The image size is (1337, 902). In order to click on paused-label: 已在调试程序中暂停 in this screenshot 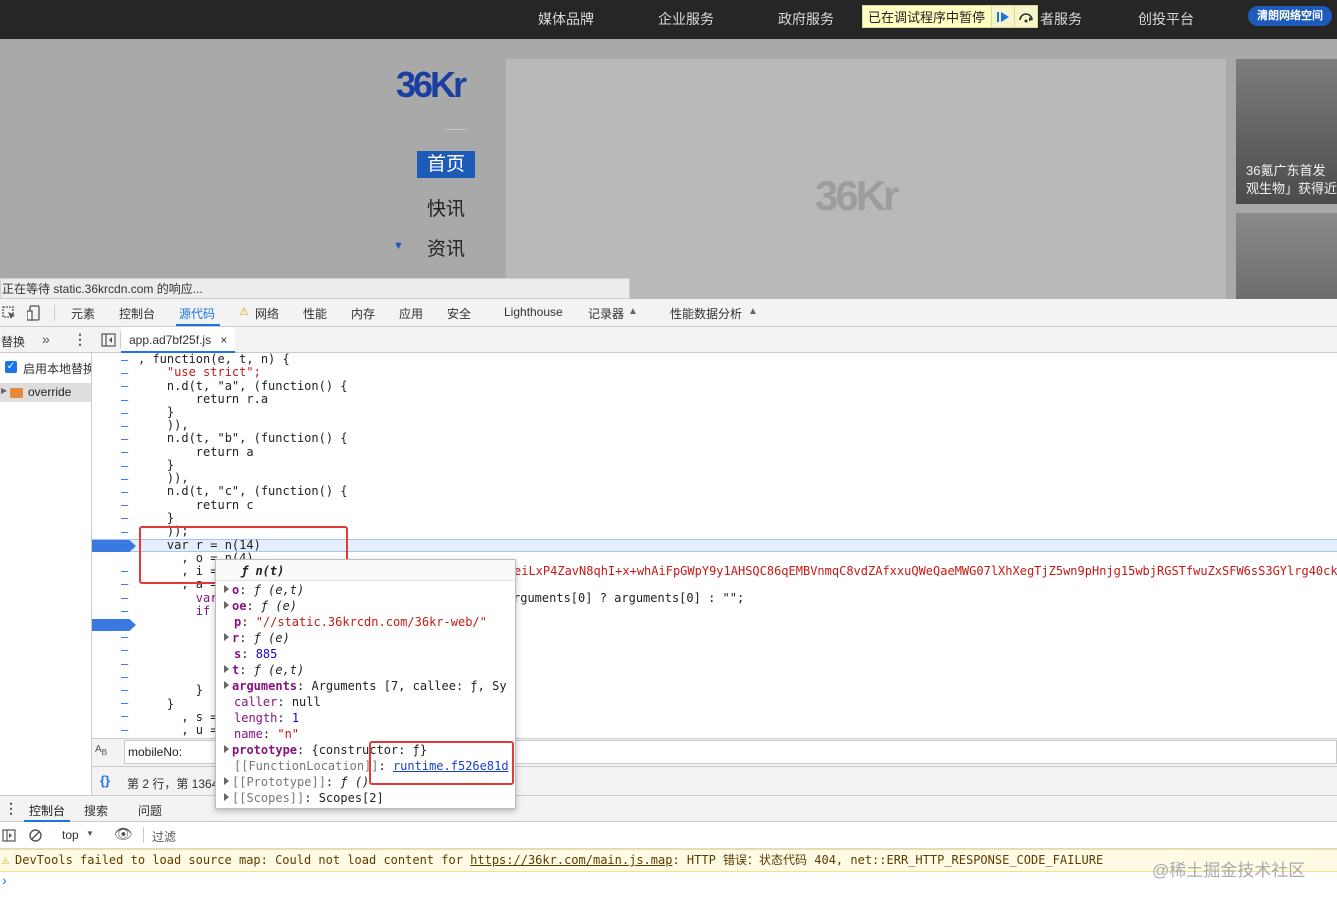, I will do `click(927, 17)`.